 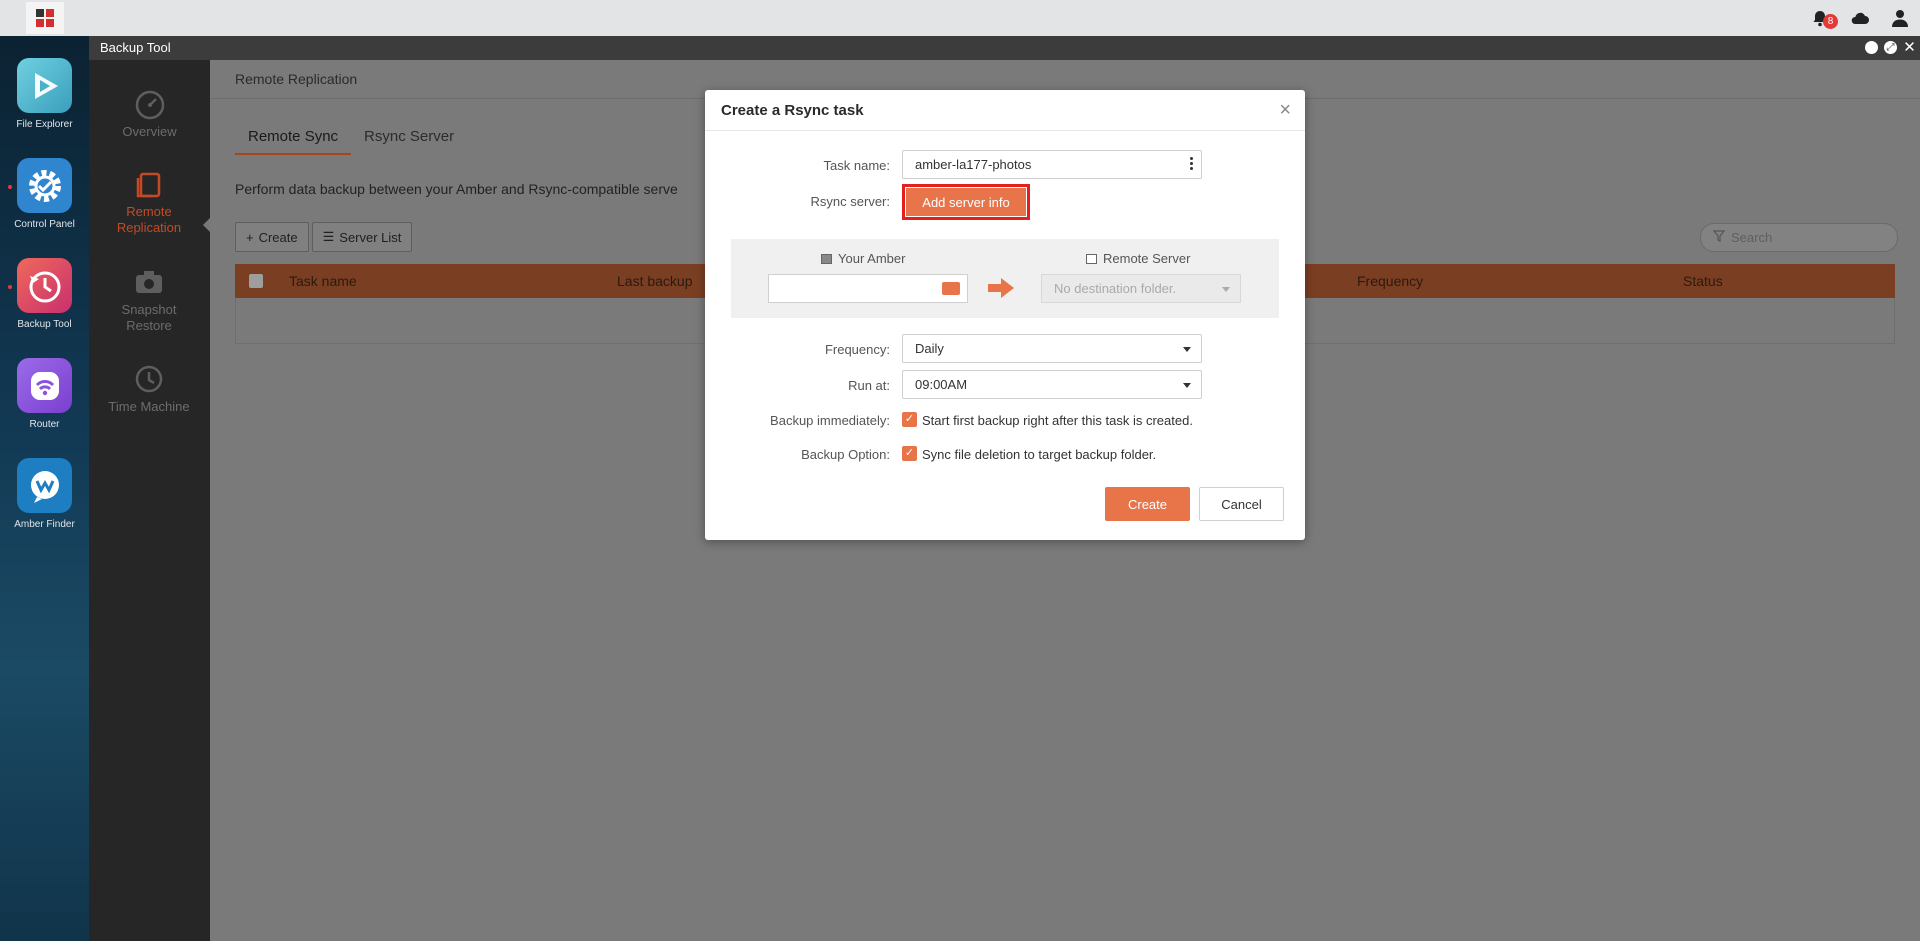 What do you see at coordinates (1719, 237) in the screenshot?
I see `filter-icon` at bounding box center [1719, 237].